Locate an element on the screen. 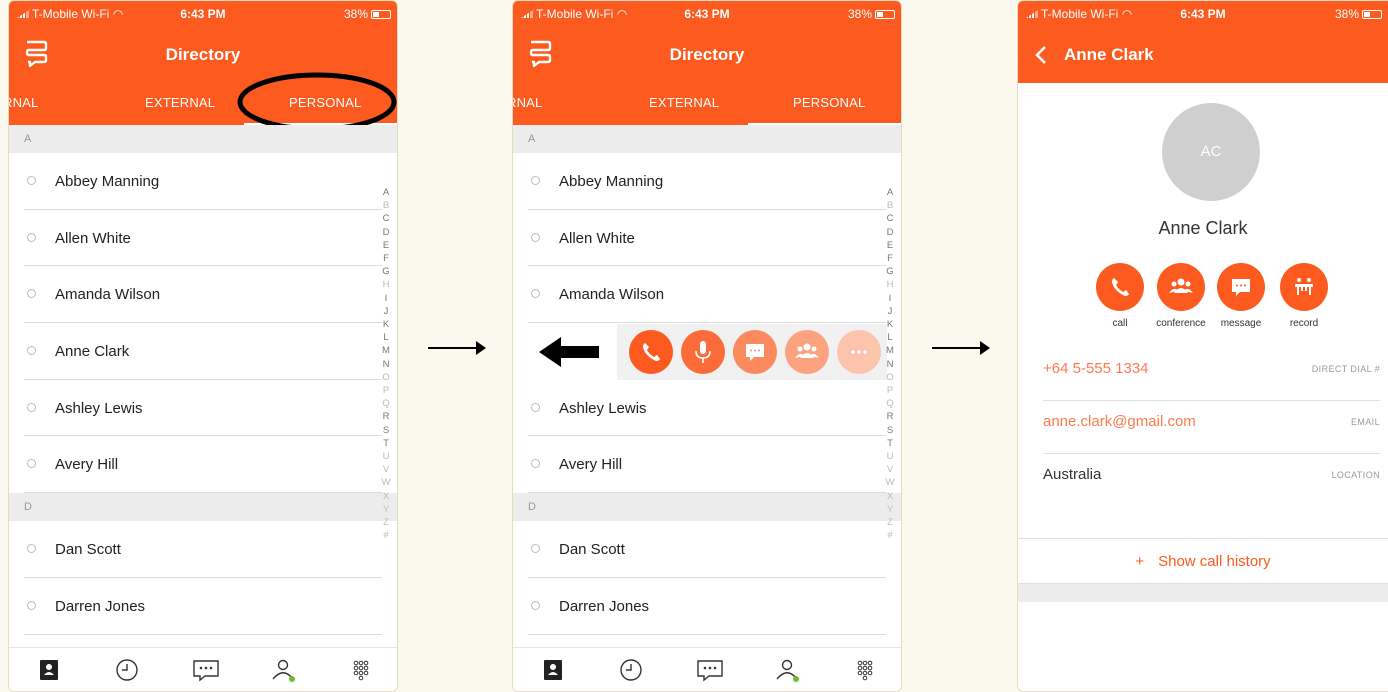 The image size is (1388, 692). message-icon is located at coordinates (755, 352).